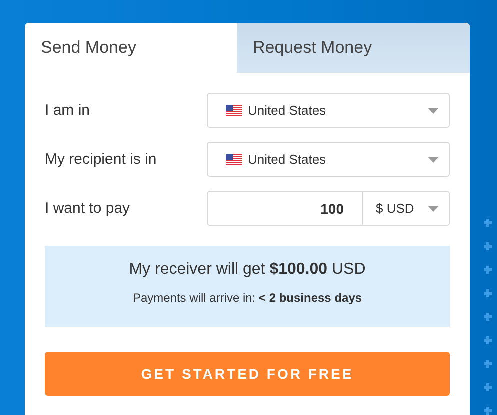 Image resolution: width=497 pixels, height=415 pixels. Describe the element at coordinates (285, 208) in the screenshot. I see `amount-field: 100` at that location.